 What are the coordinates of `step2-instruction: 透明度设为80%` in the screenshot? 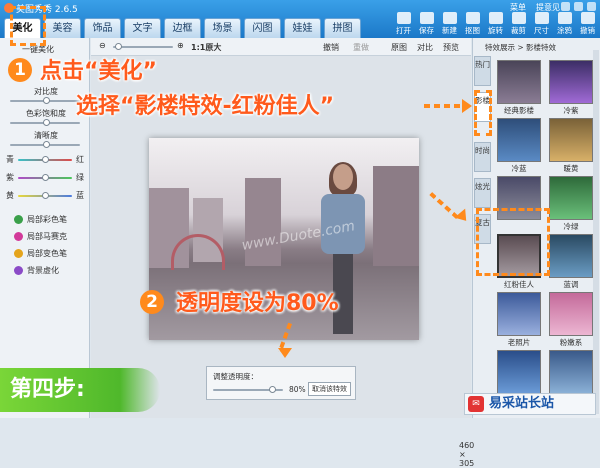 It's located at (257, 303).